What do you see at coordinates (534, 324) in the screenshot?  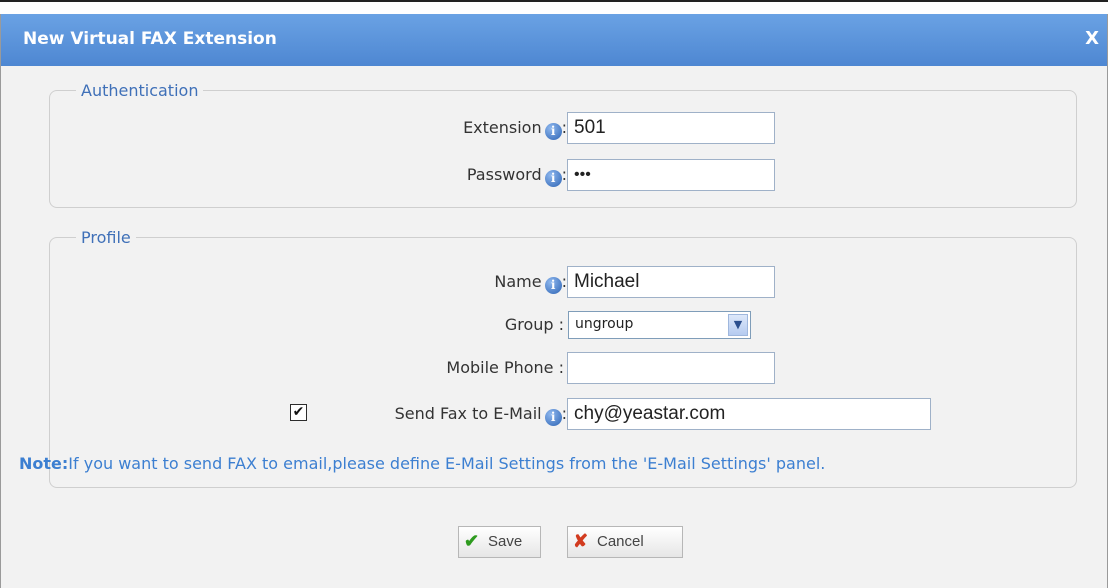 I see `group-label: Group :` at bounding box center [534, 324].